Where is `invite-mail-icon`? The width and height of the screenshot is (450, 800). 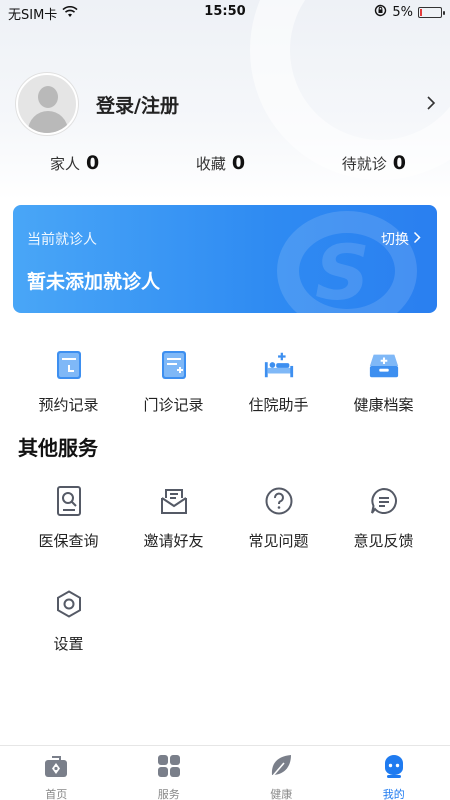 invite-mail-icon is located at coordinates (174, 501).